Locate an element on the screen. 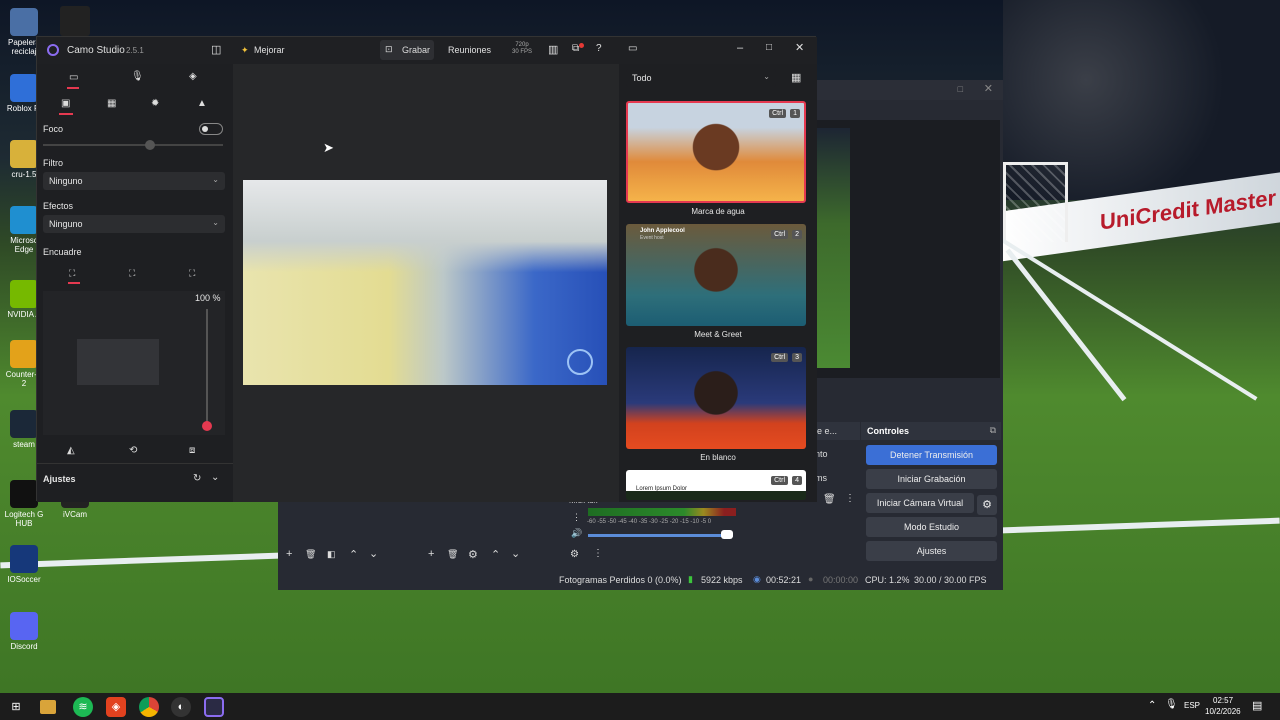  filter-dropdown: Ninguno ⌄ is located at coordinates (134, 181).